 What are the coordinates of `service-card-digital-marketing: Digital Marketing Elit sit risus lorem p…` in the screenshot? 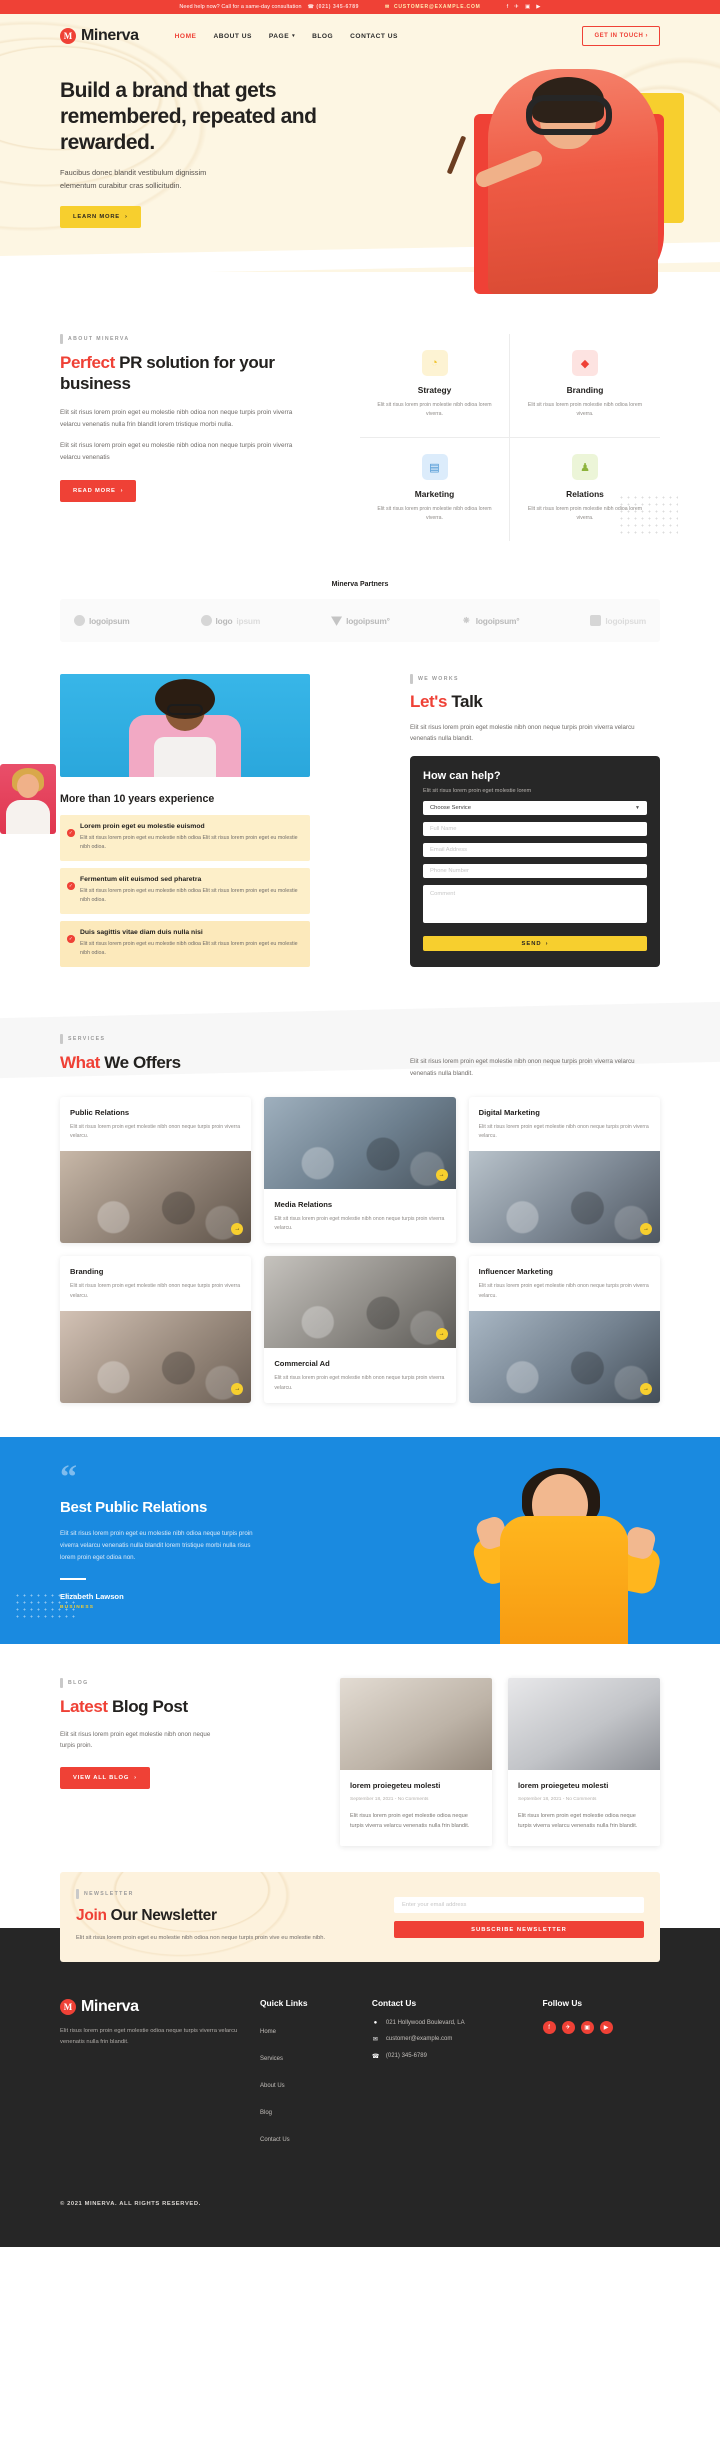 It's located at (564, 1170).